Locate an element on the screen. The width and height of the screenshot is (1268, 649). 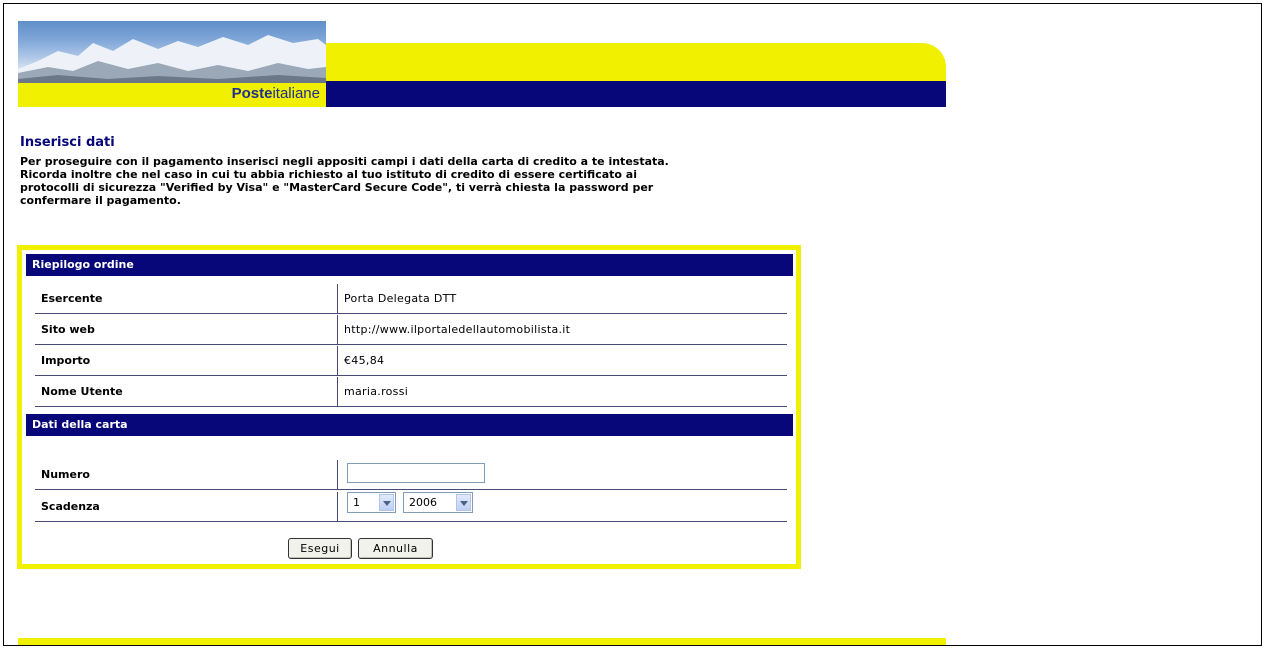
row-label: Esercente is located at coordinates (186, 298).